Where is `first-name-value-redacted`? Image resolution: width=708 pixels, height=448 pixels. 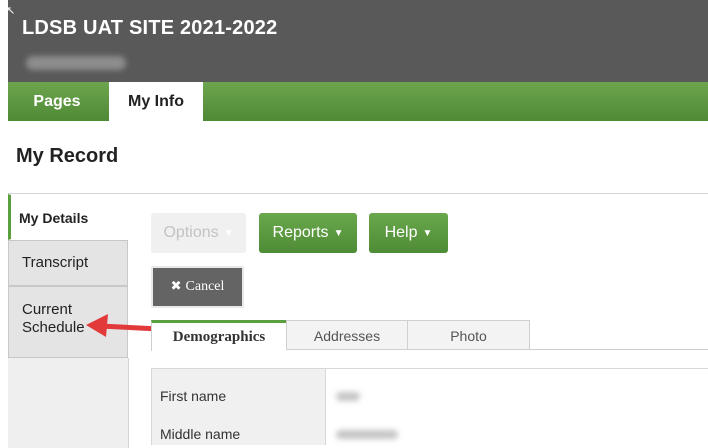
first-name-value-redacted is located at coordinates (348, 396).